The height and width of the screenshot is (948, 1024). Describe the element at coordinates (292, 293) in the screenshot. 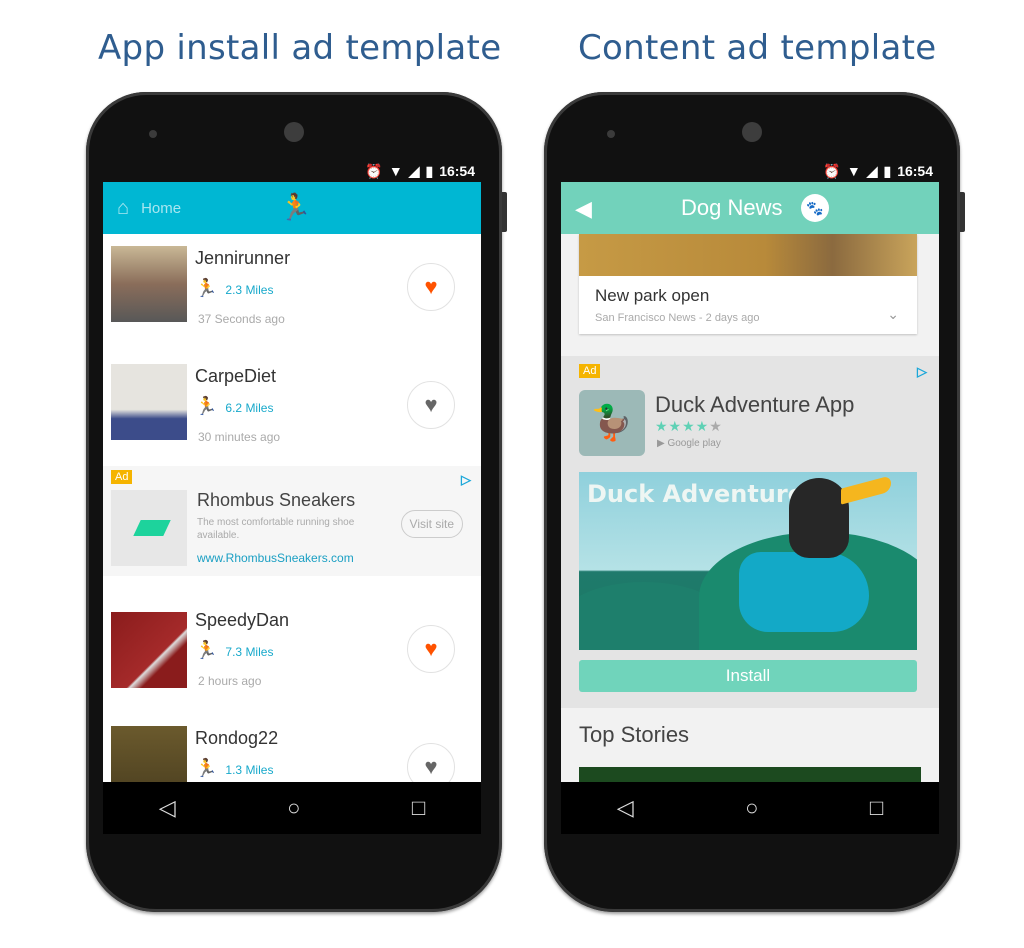

I see `feed-item: Jennirunner 🏃 2.3 Miles 37 Seconds ago ♥` at that location.